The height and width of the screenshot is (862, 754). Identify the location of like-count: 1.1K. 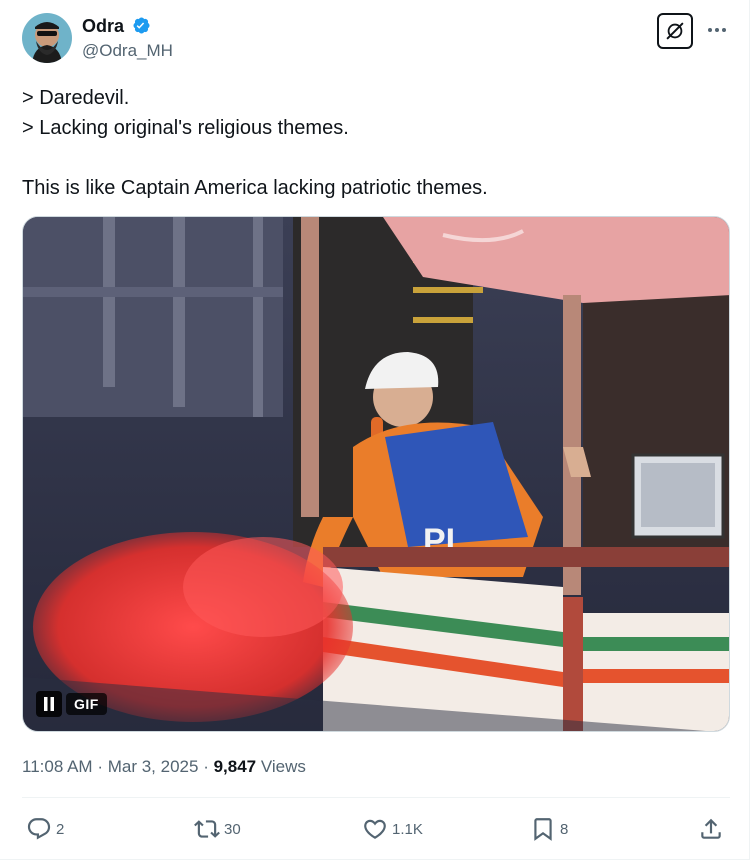
(407, 829).